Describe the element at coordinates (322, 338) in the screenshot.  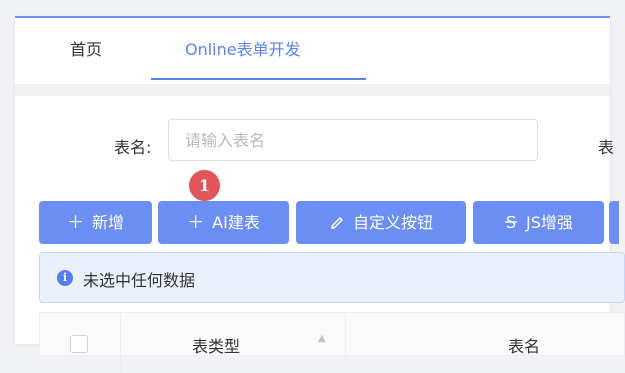
I see `sort-icon: ▲` at that location.